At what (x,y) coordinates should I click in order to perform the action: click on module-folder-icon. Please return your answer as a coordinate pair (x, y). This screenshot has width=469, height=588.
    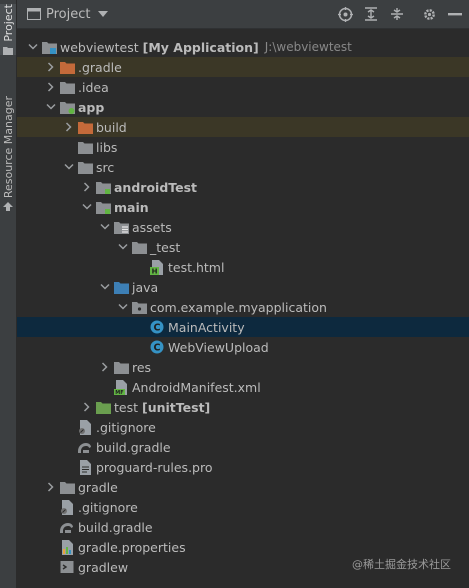
    Looking at the image, I should click on (49, 47).